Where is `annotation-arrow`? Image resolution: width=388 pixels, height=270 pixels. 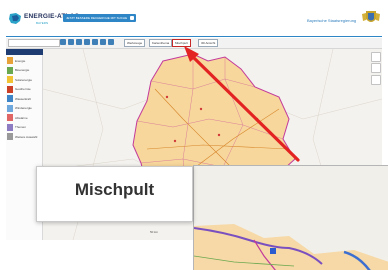
annotation-arrow is located at coordinates (242, 104).